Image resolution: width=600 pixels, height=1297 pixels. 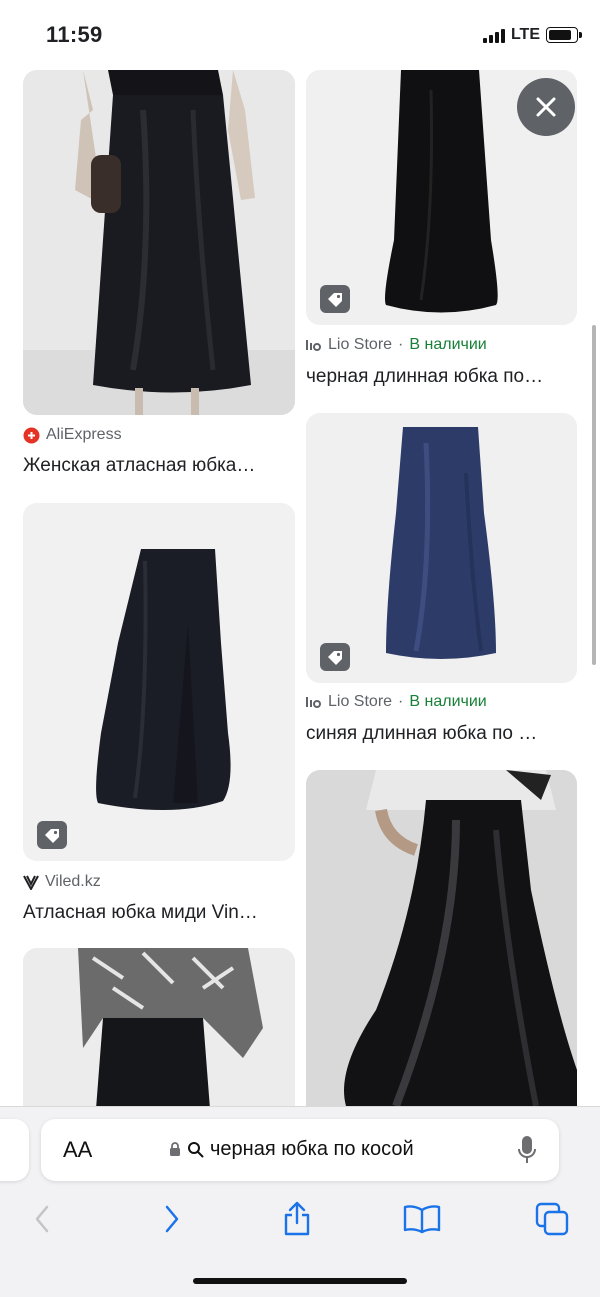 I want to click on back-button, so click(x=42, y=1219).